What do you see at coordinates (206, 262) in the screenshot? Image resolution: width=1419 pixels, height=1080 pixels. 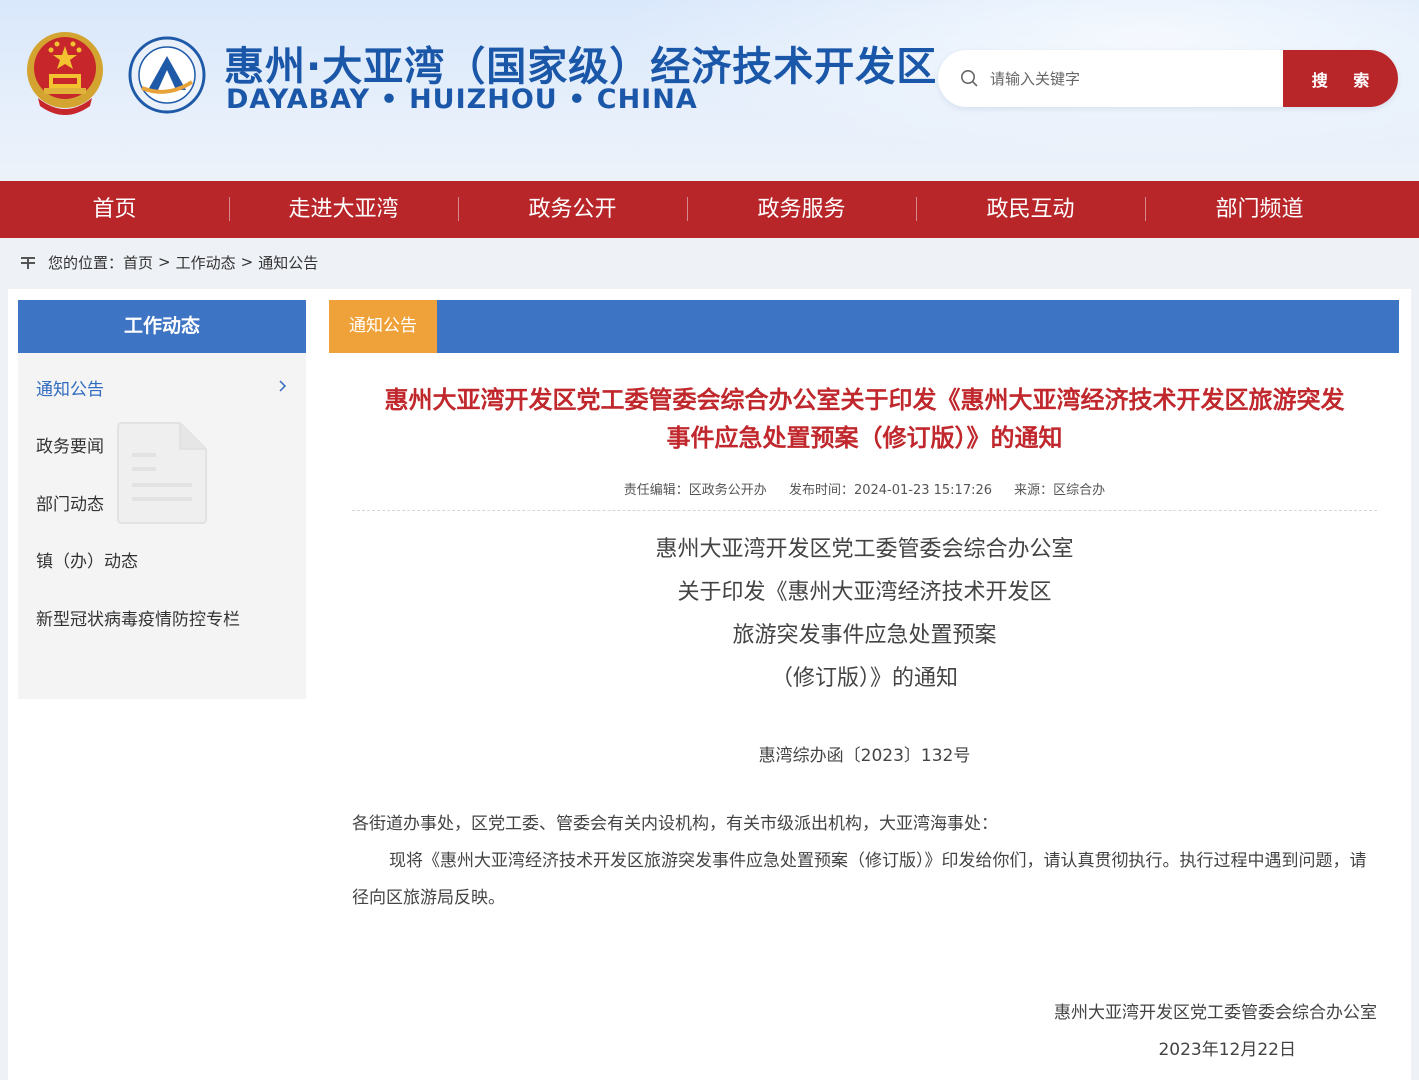 I see `breadcrumb-news: 工作动态` at bounding box center [206, 262].